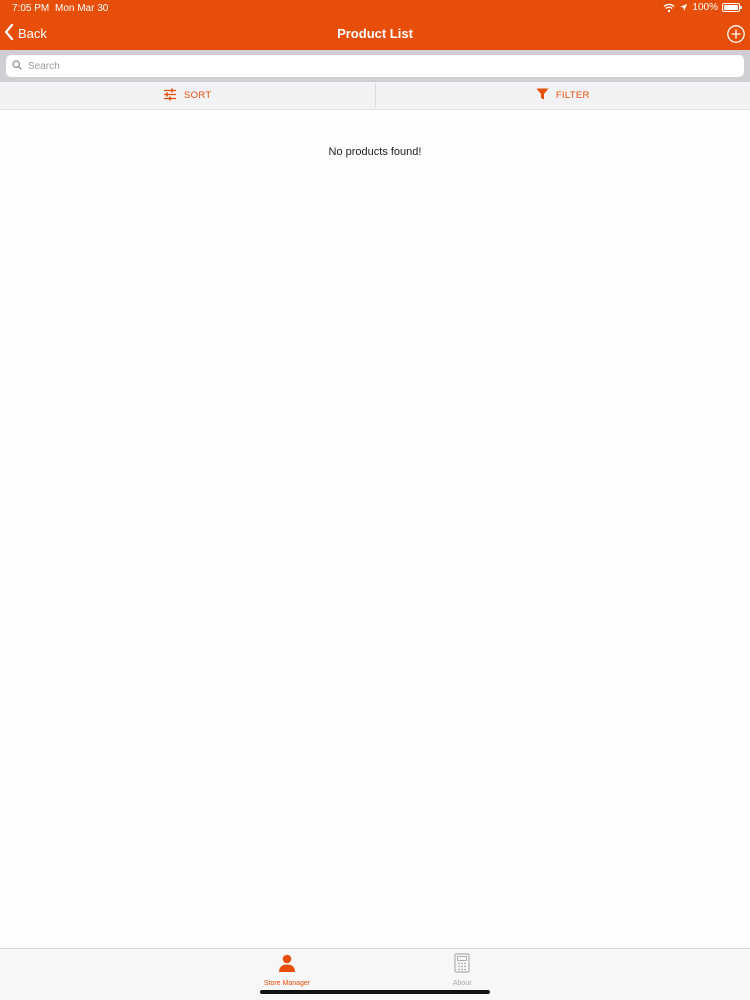 The height and width of the screenshot is (1000, 750). I want to click on search-icon, so click(17, 66).